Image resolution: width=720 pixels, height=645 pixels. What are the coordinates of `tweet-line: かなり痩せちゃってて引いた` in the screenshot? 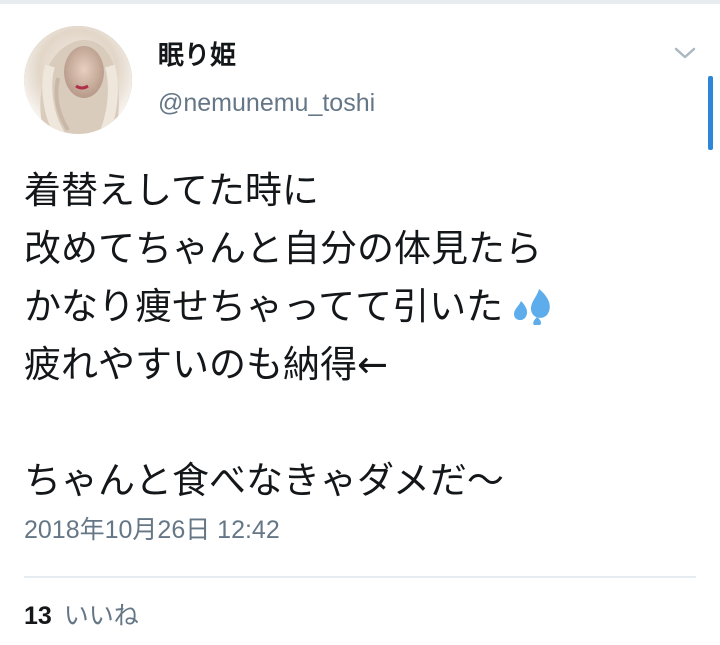 It's located at (264, 306).